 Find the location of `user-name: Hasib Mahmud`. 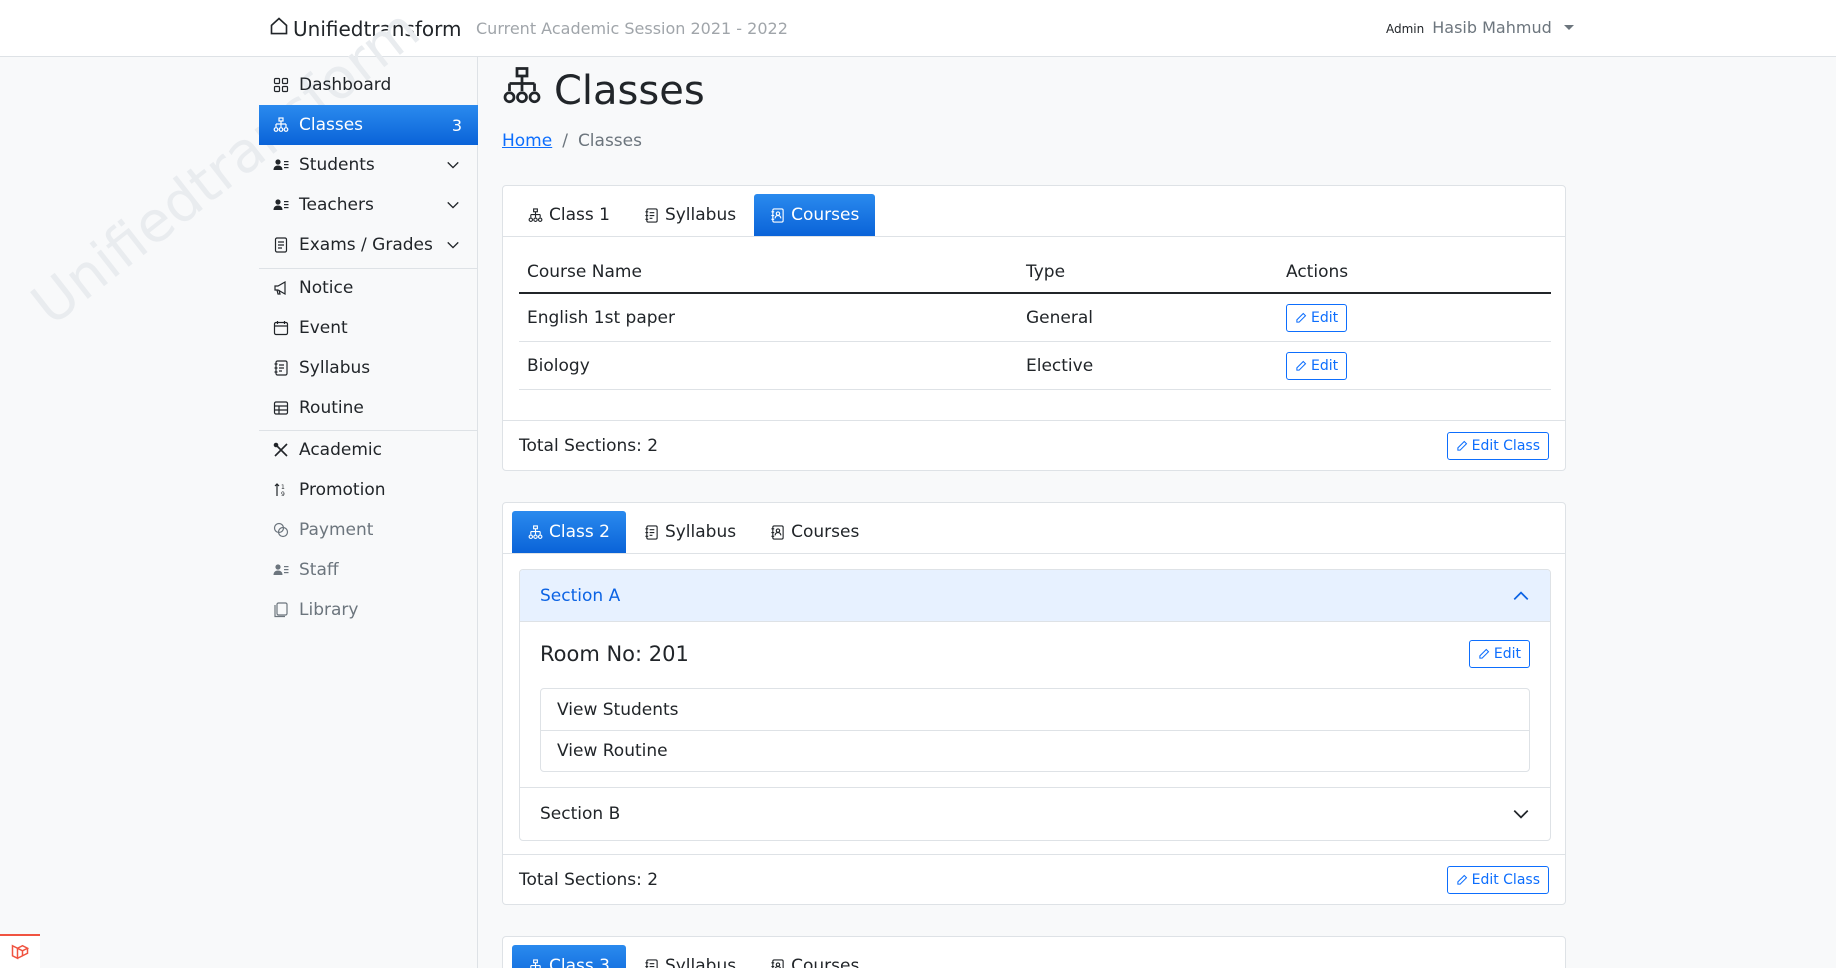

user-name: Hasib Mahmud is located at coordinates (1492, 27).